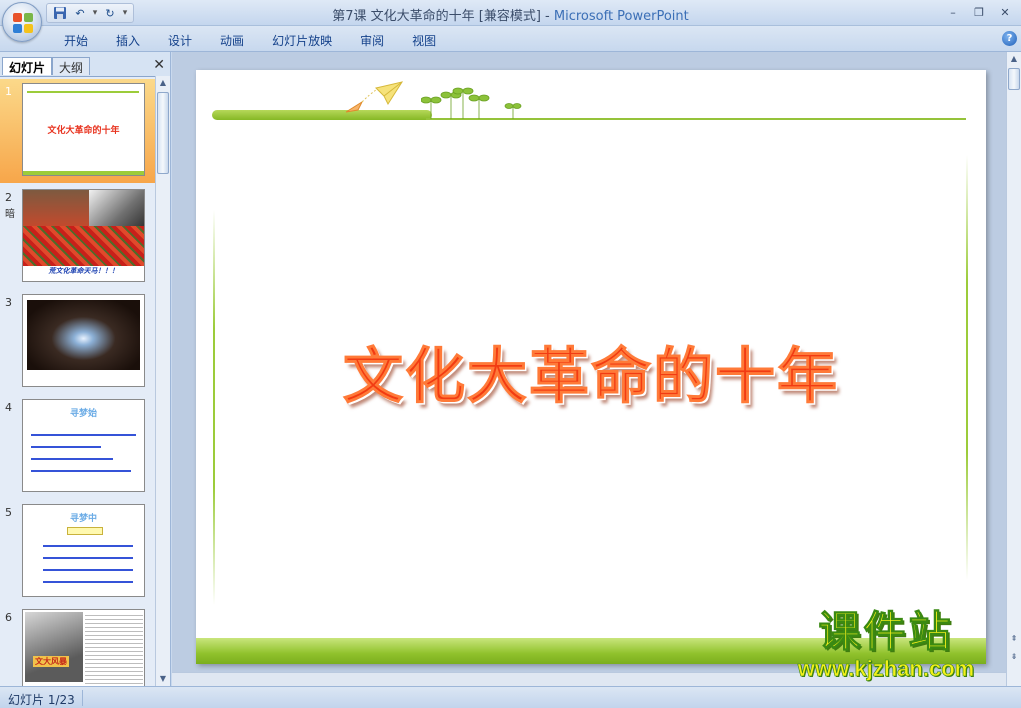  Describe the element at coordinates (424, 40) in the screenshot. I see `tab-view: 视图` at that location.